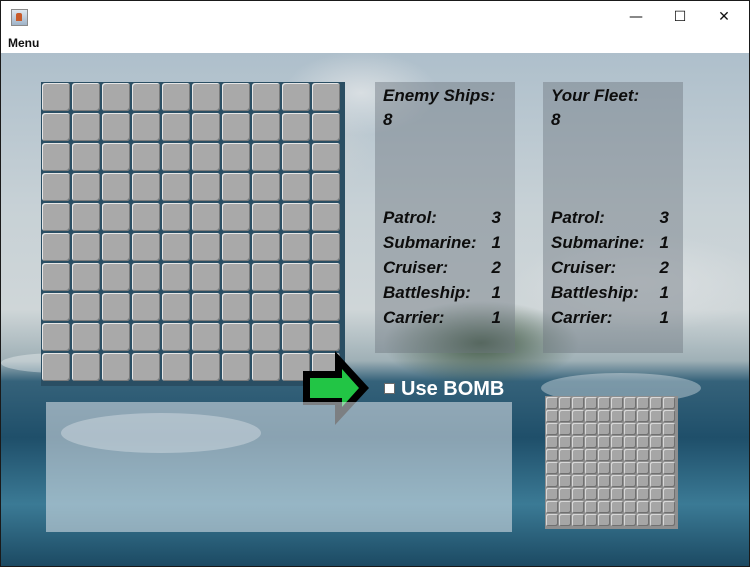 Image resolution: width=750 pixels, height=567 pixels. Describe the element at coordinates (680, 17) in the screenshot. I see `maximize-button: ☐` at that location.